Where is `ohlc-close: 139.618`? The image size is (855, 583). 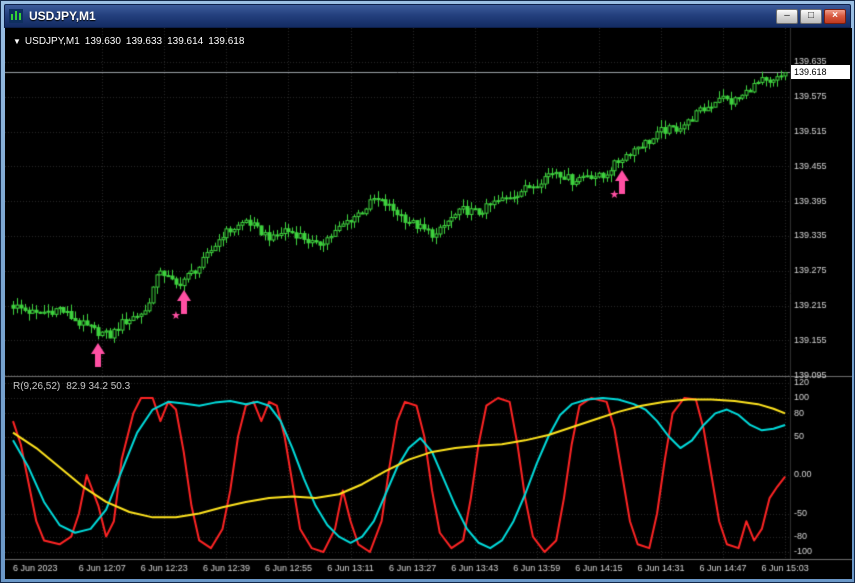
ohlc-close: 139.618 is located at coordinates (226, 41).